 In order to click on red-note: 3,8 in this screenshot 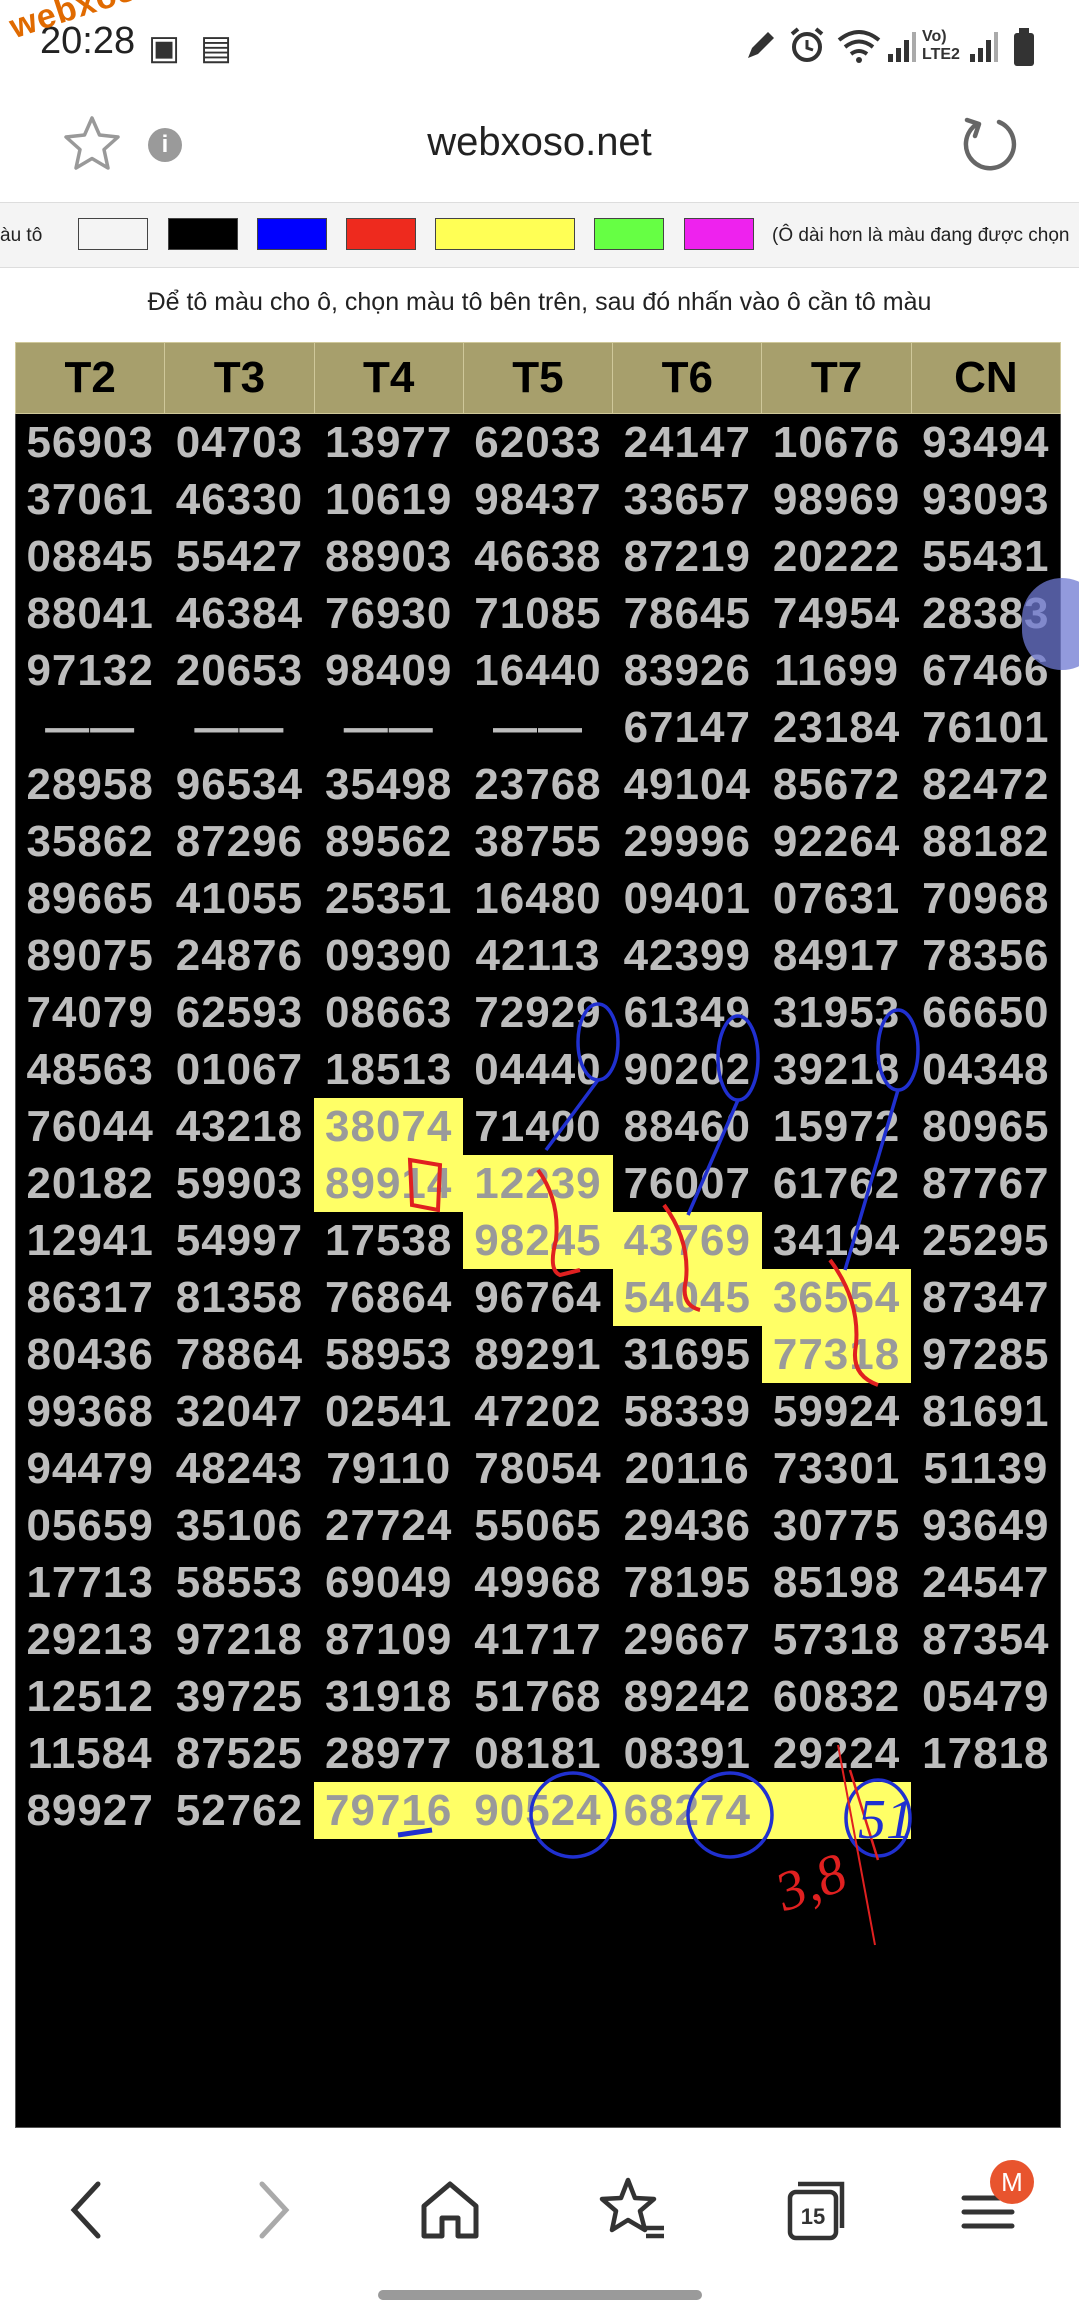, I will do `click(811, 1883)`.